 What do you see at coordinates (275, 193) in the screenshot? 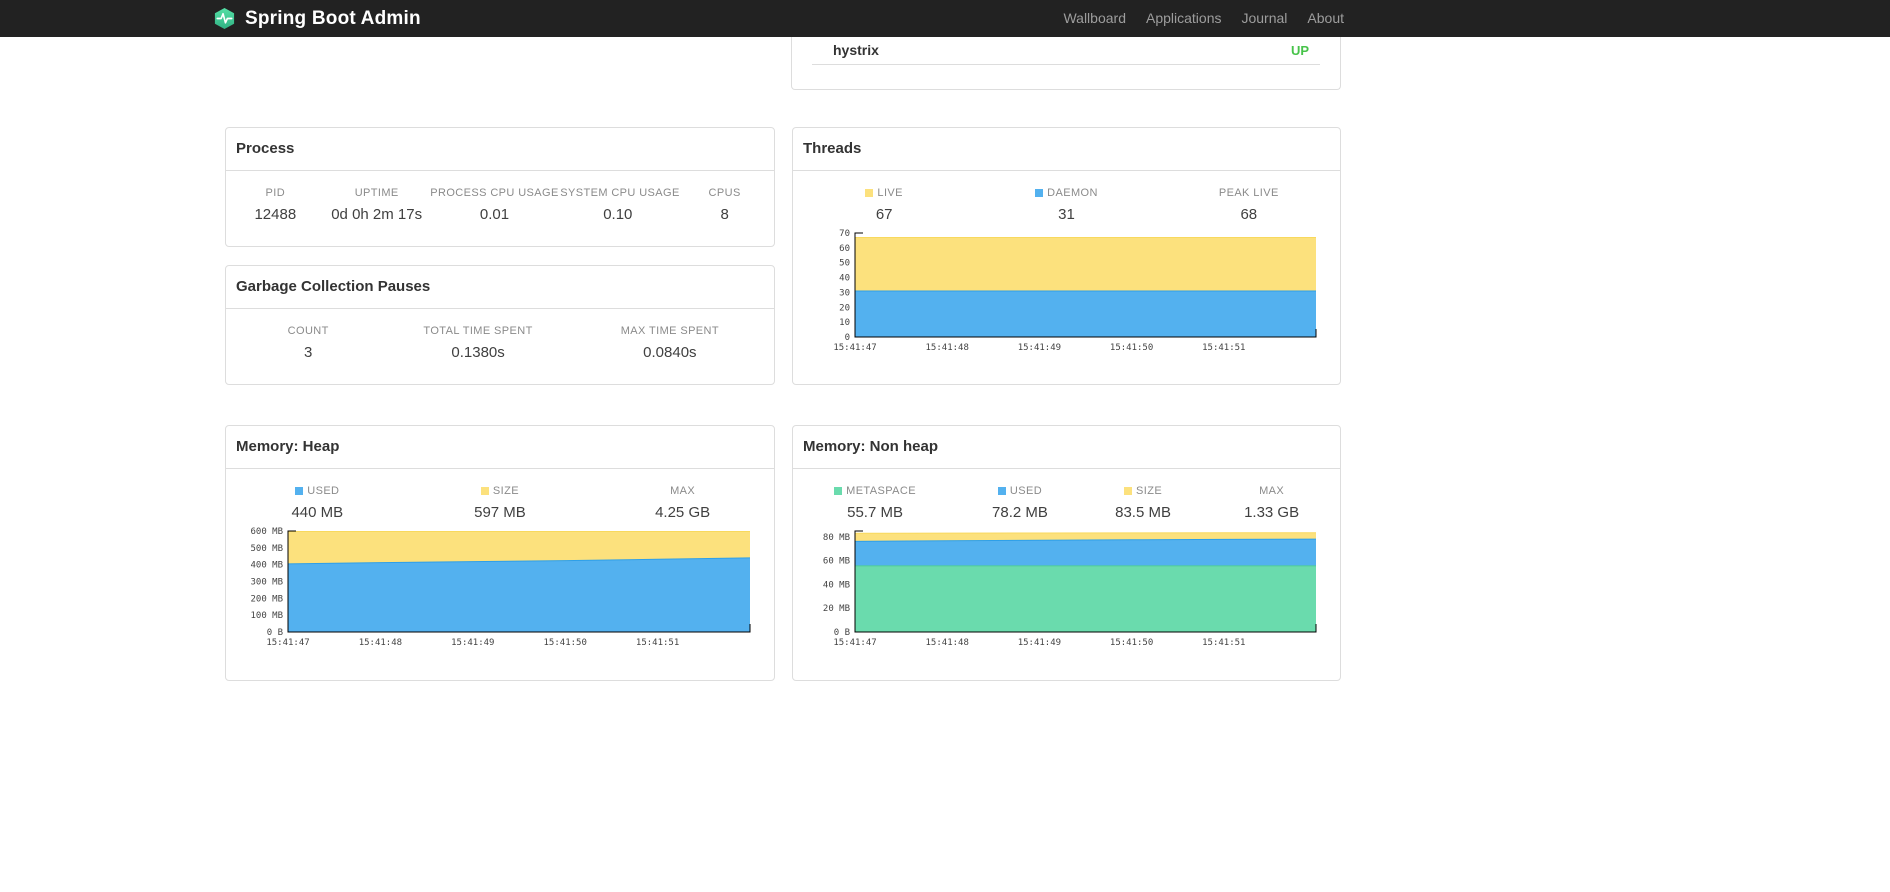
I see `stat-label: PID` at bounding box center [275, 193].